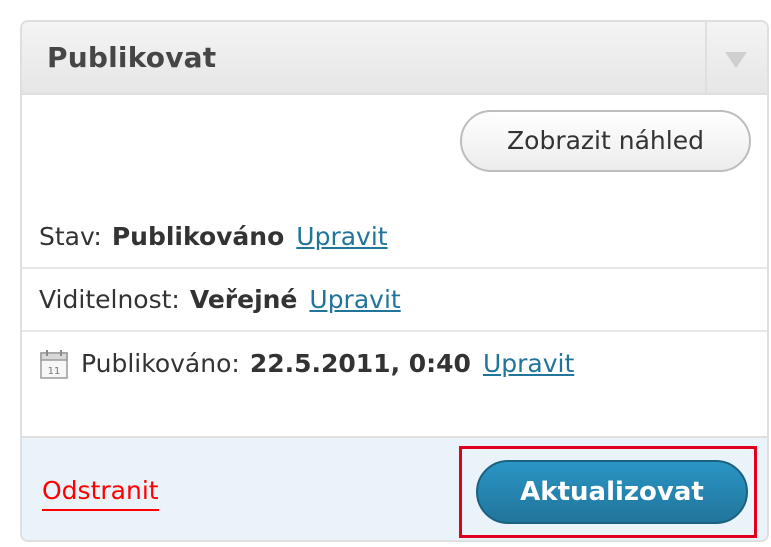  What do you see at coordinates (612, 492) in the screenshot?
I see `update-button: Aktualizovat` at bounding box center [612, 492].